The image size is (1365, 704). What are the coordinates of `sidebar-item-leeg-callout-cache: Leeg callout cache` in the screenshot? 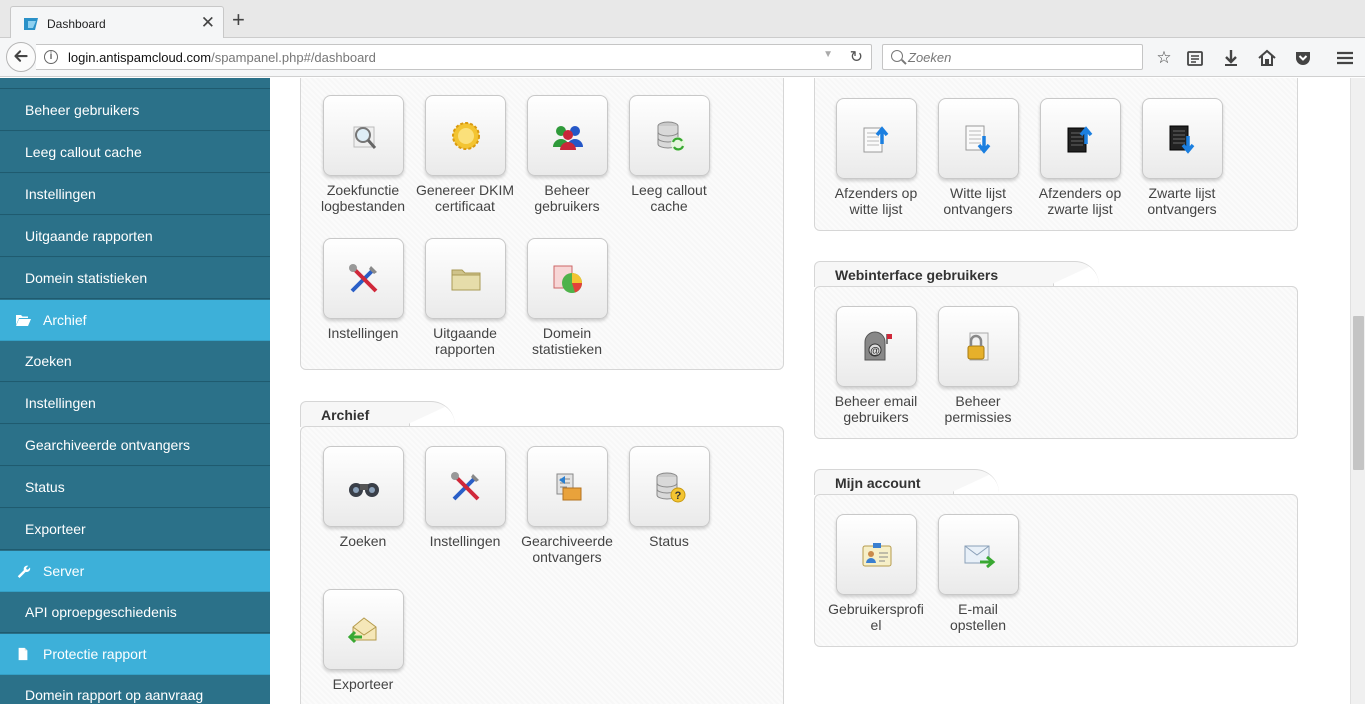 It's located at (135, 152).